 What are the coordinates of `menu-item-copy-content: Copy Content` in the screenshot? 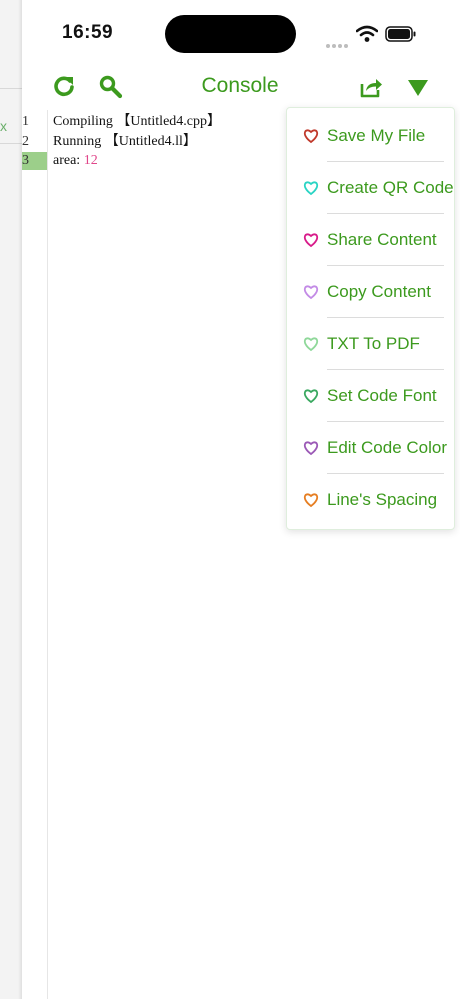 It's located at (370, 292).